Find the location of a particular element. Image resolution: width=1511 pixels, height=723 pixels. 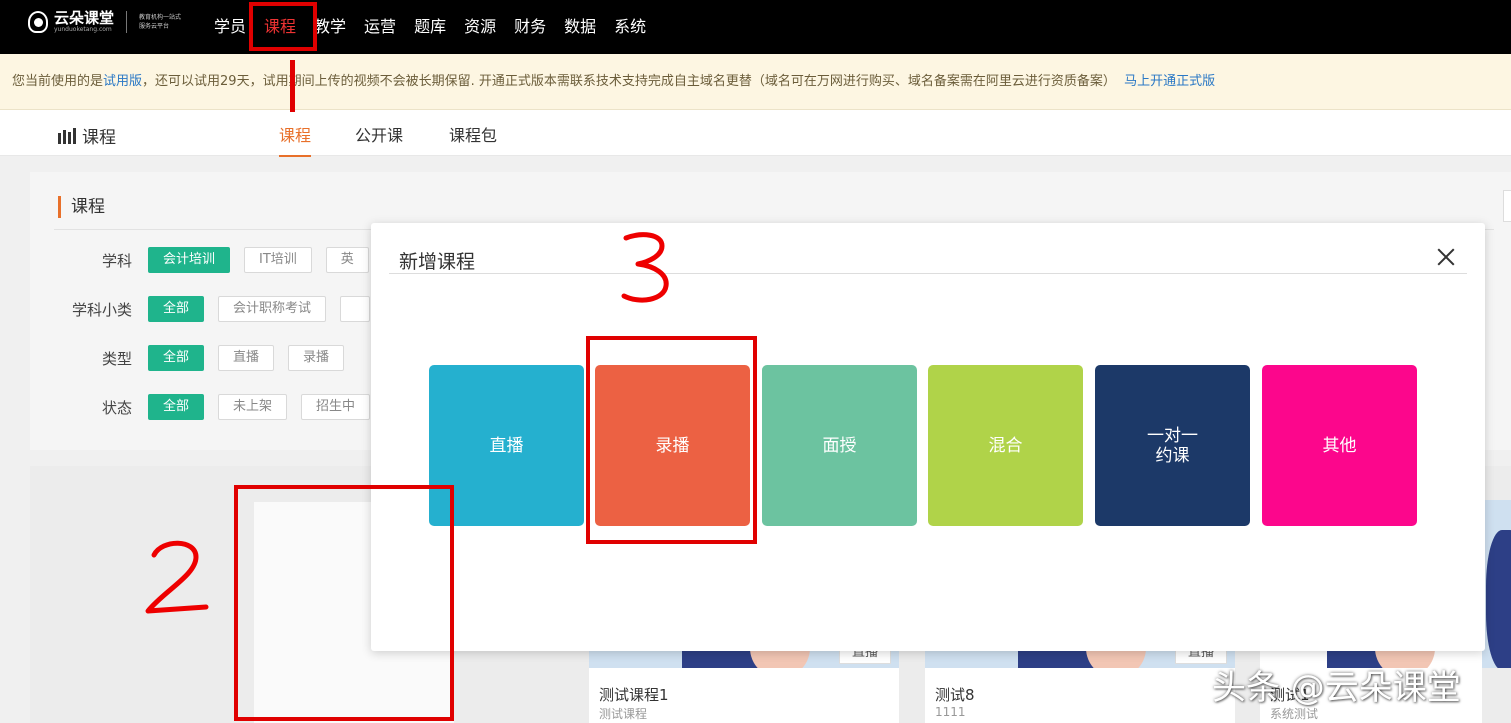

cloud-logo-icon is located at coordinates (38, 22).